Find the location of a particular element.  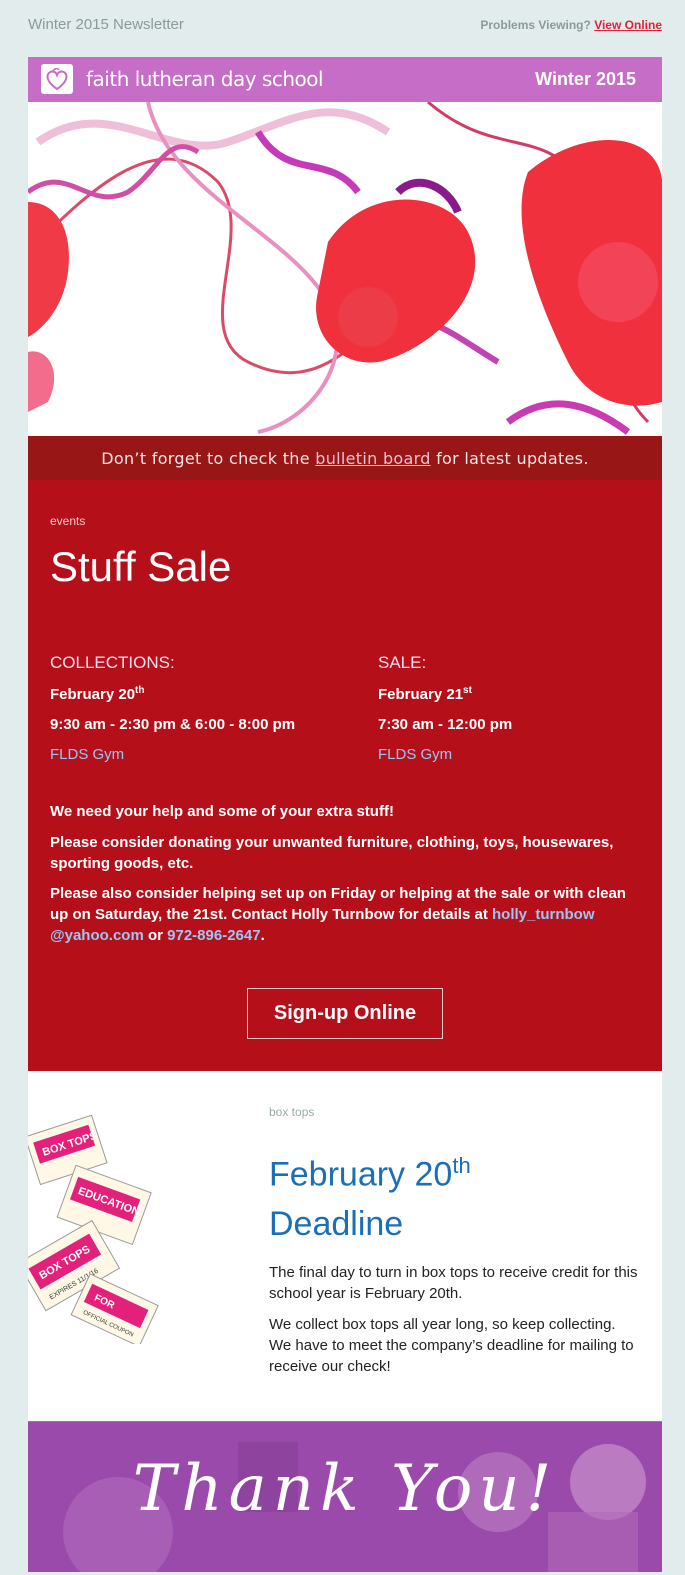

problems-label: Problems Viewing? is located at coordinates (535, 25).